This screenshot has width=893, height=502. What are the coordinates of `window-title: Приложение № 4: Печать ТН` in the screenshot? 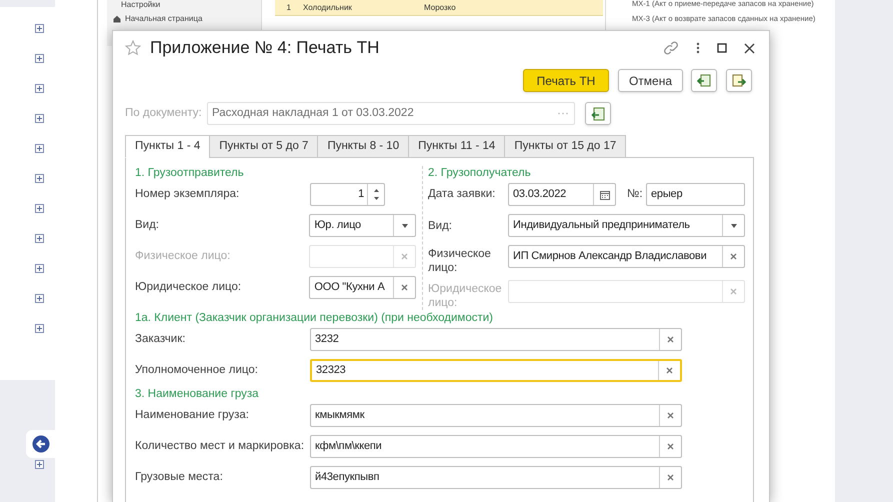 It's located at (265, 48).